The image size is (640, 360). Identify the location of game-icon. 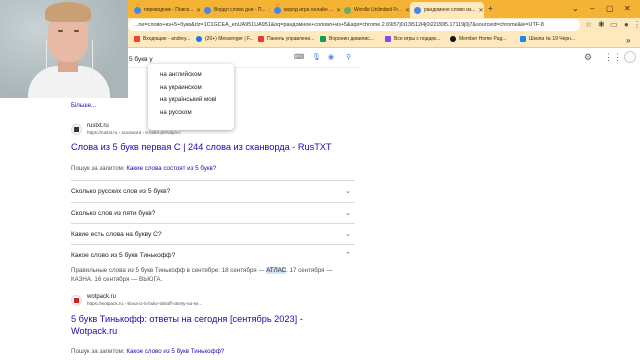
(388, 39).